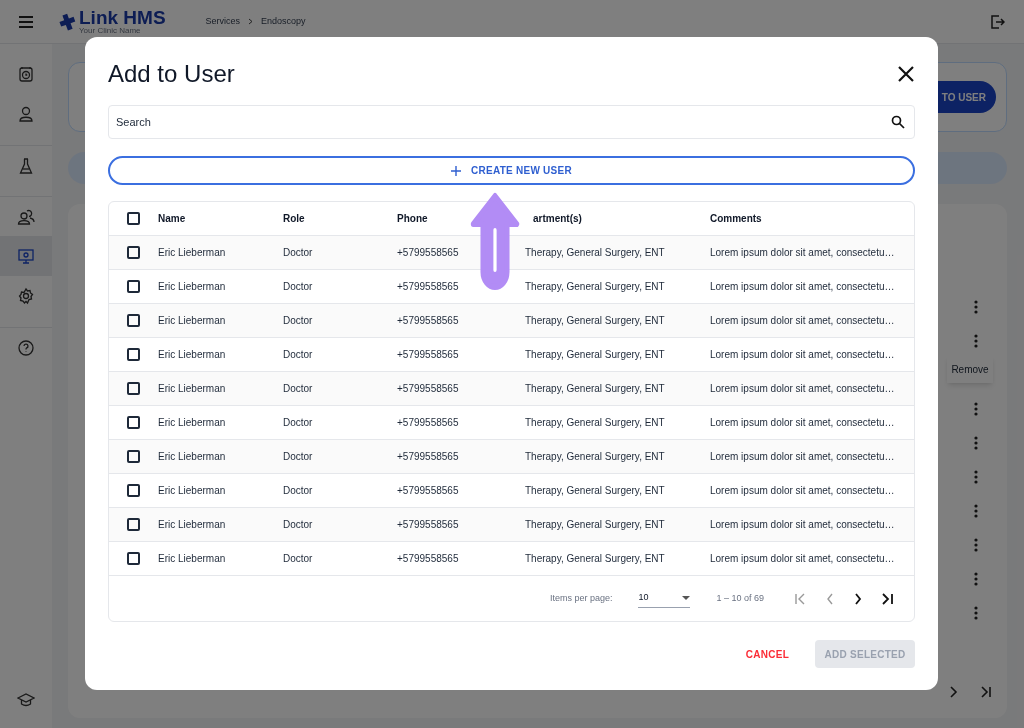 The image size is (1024, 728). What do you see at coordinates (998, 21) in the screenshot?
I see `logout-icon` at bounding box center [998, 21].